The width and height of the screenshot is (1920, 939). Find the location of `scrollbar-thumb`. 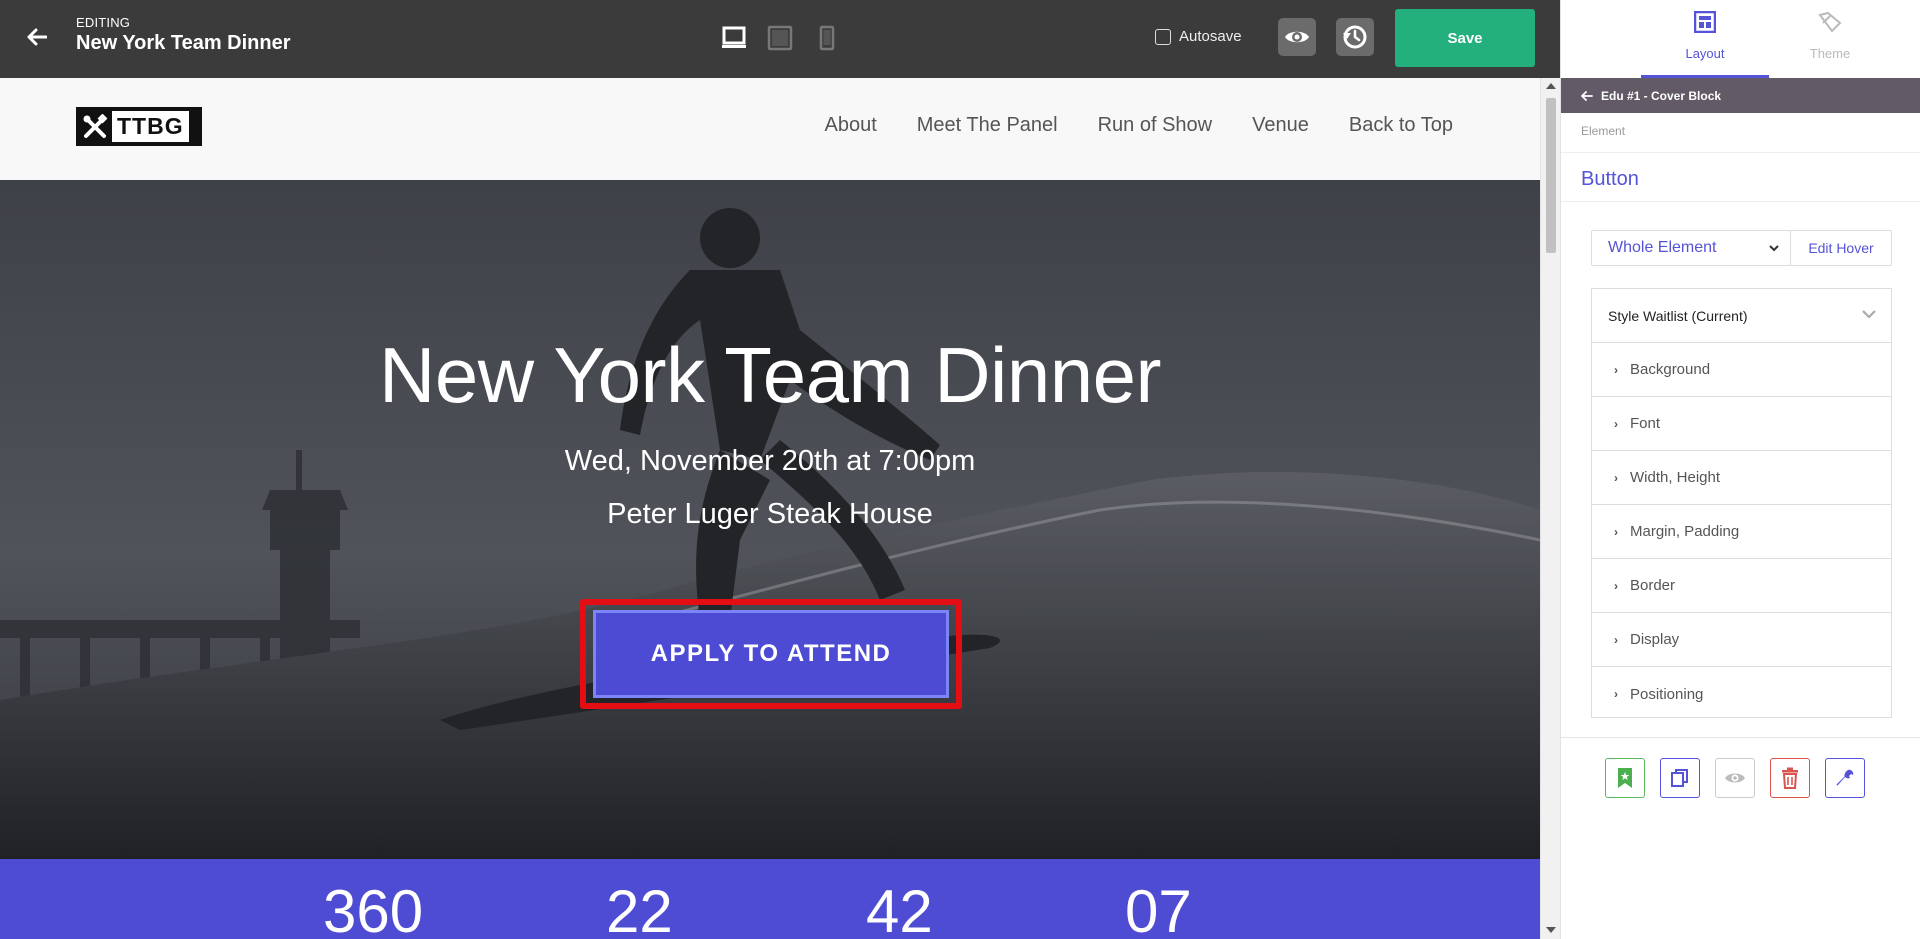

scrollbar-thumb is located at coordinates (1551, 175).